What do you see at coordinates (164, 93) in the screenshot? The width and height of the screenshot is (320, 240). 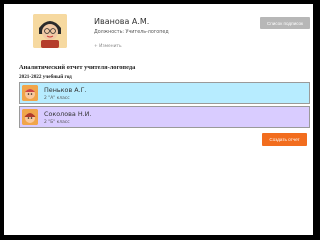 I see `student-card: Пеньков А.Г. 2 "А" класс` at bounding box center [164, 93].